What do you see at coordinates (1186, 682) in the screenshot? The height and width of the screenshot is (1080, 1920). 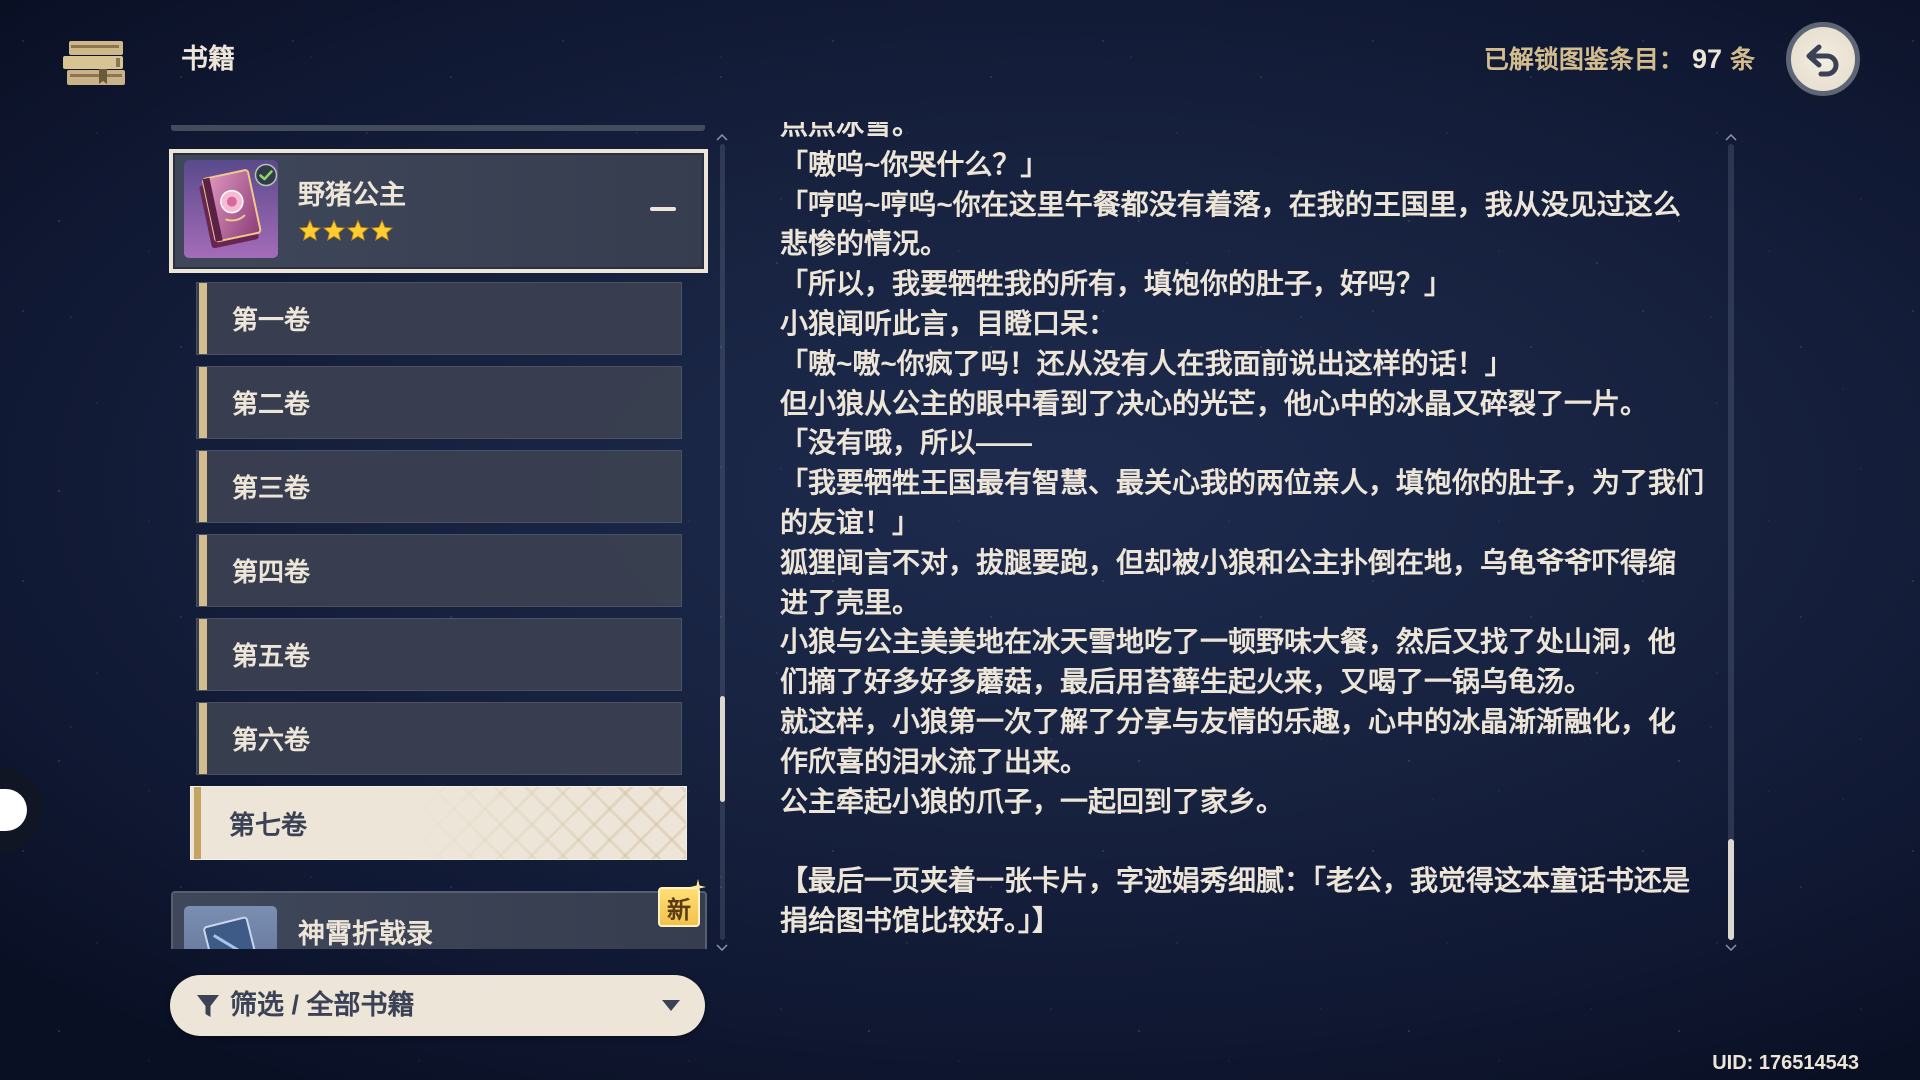 I see `text-line: 们摘了好多好多蘑菇，最后用苔藓生起火来，又喝了一锅乌龟汤。` at bounding box center [1186, 682].